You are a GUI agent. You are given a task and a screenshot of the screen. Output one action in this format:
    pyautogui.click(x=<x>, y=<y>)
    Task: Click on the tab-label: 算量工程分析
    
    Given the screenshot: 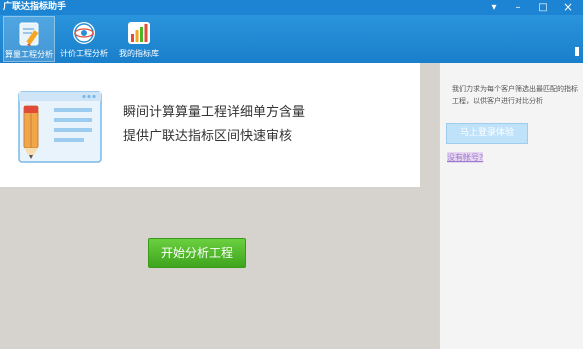 What is the action you would take?
    pyautogui.click(x=29, y=54)
    